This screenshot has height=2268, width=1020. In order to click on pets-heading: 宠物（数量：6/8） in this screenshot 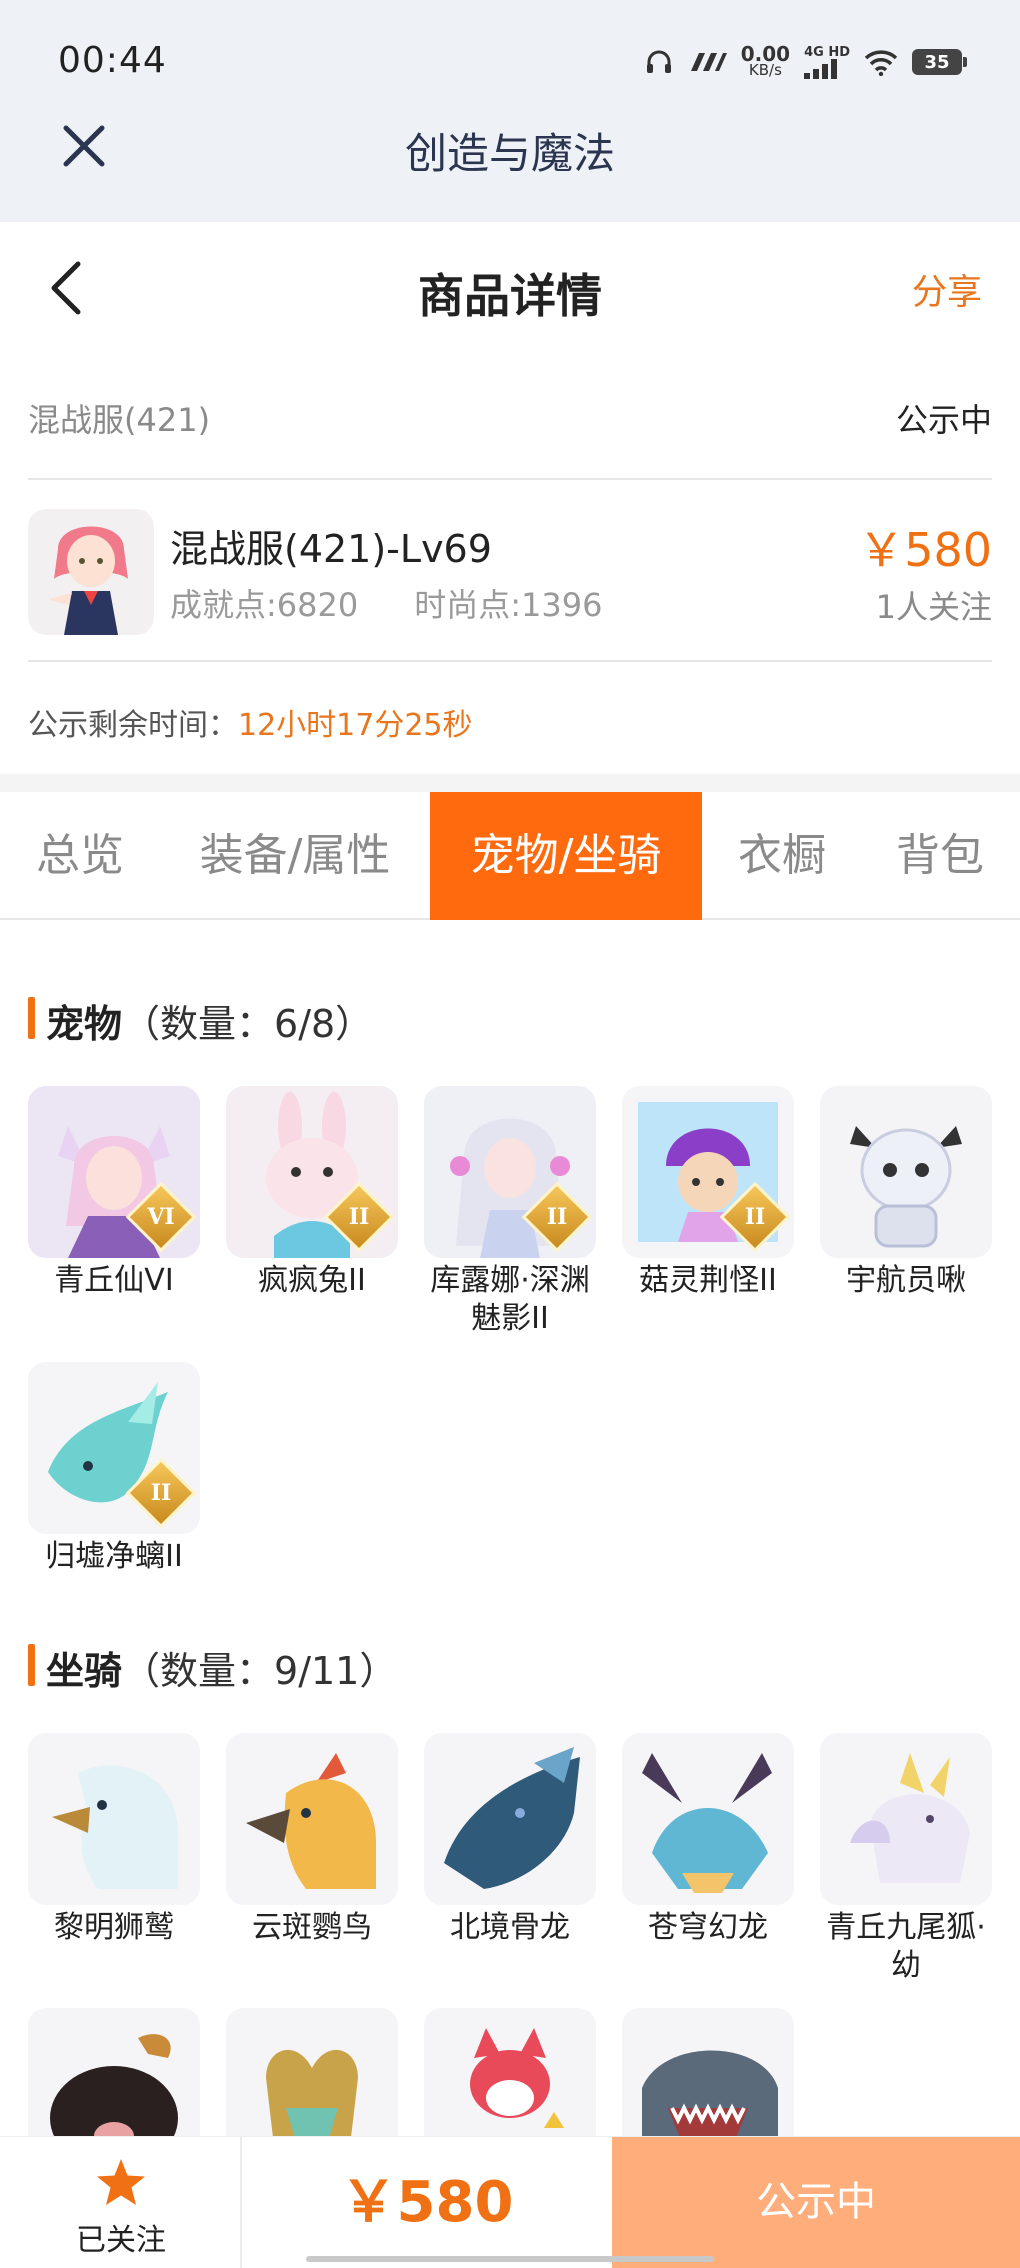, I will do `click(200, 1020)`.